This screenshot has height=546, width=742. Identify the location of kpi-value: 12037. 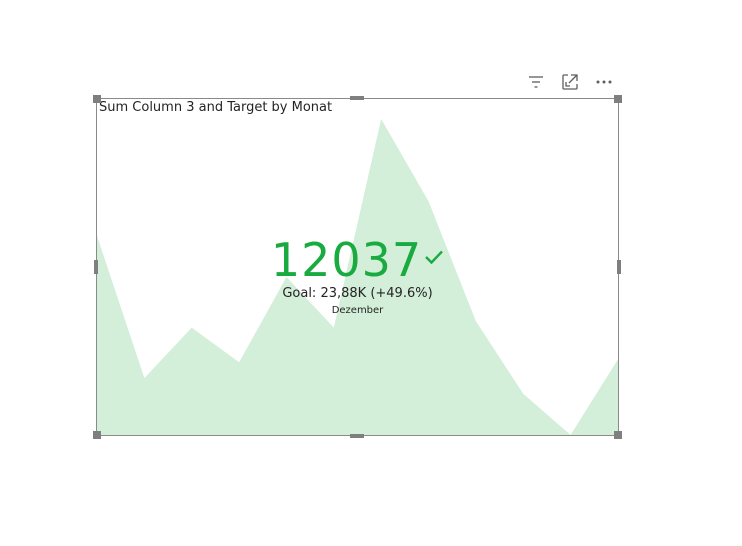
(346, 260).